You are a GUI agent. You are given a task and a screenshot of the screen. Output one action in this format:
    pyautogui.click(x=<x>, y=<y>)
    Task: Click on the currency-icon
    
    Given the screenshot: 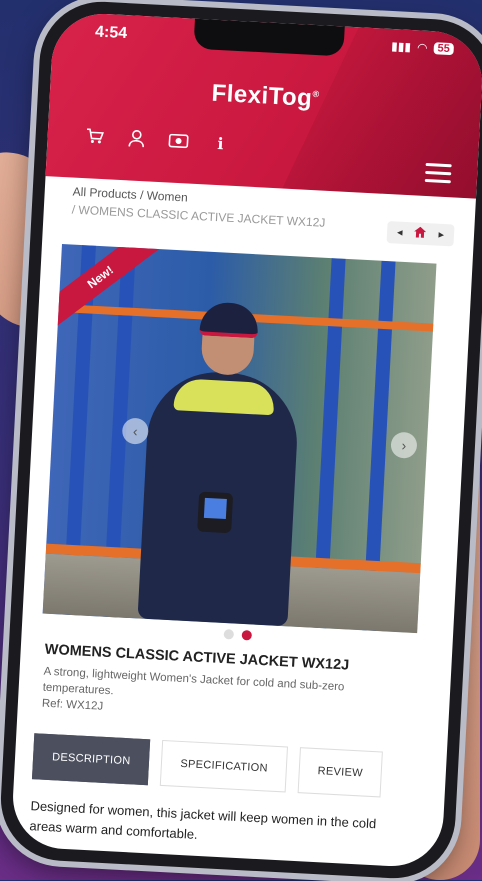 What is the action you would take?
    pyautogui.click(x=178, y=140)
    